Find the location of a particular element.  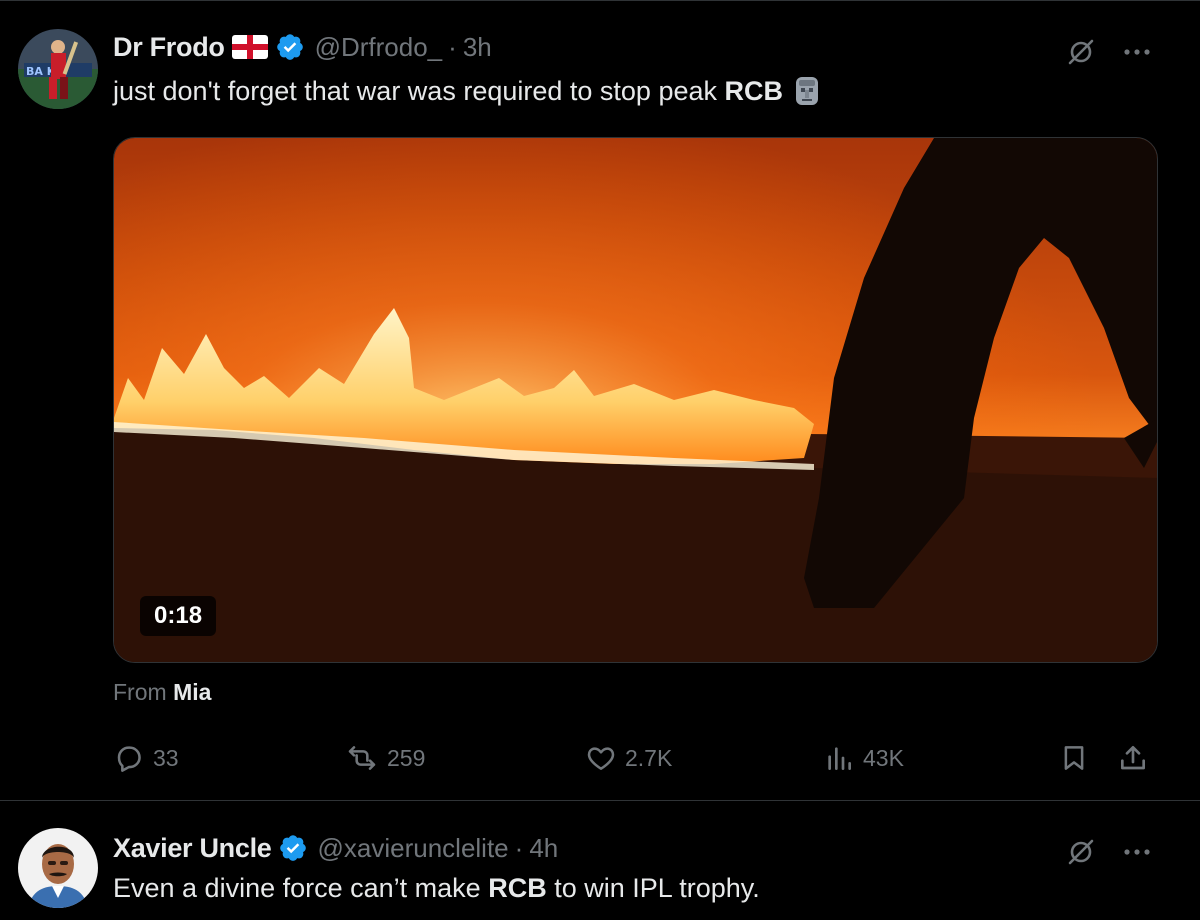

bookmark-icon is located at coordinates (1074, 758).